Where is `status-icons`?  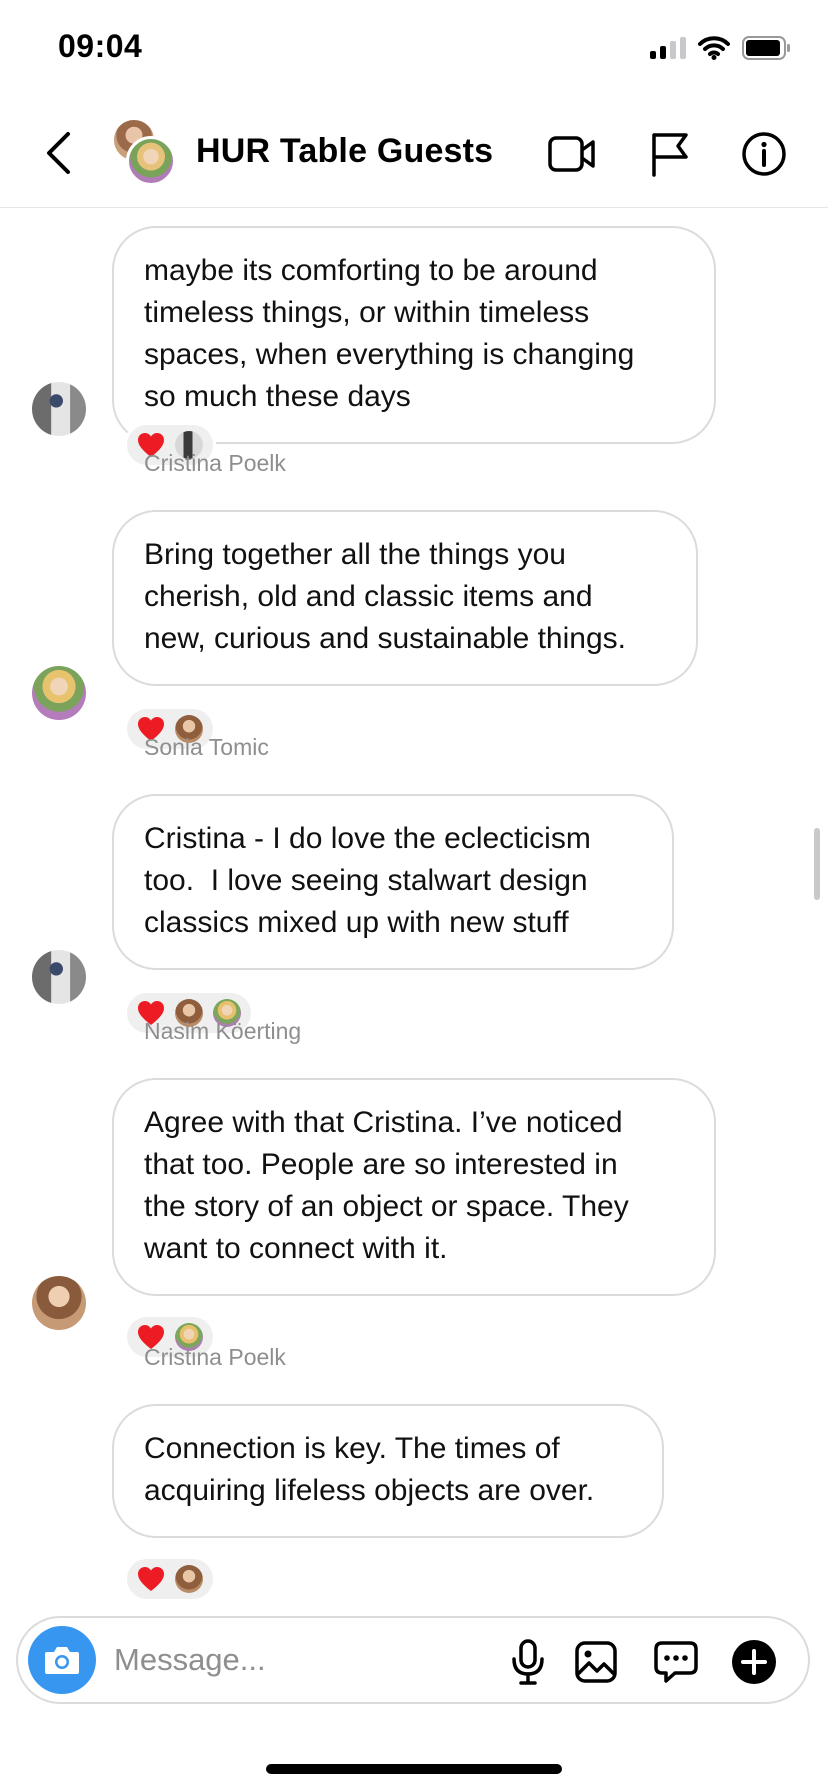 status-icons is located at coordinates (721, 48).